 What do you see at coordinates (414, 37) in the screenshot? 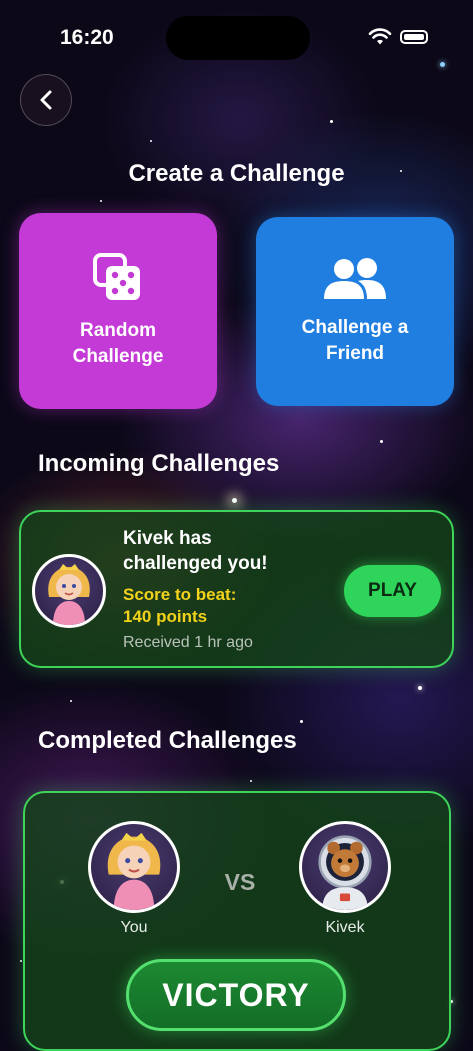
I see `battery-icon` at bounding box center [414, 37].